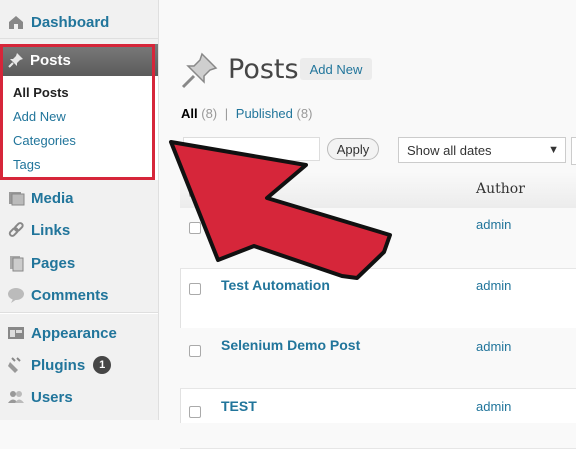 The image size is (576, 449). I want to click on menu-dashboard-label: Dashboard, so click(70, 22).